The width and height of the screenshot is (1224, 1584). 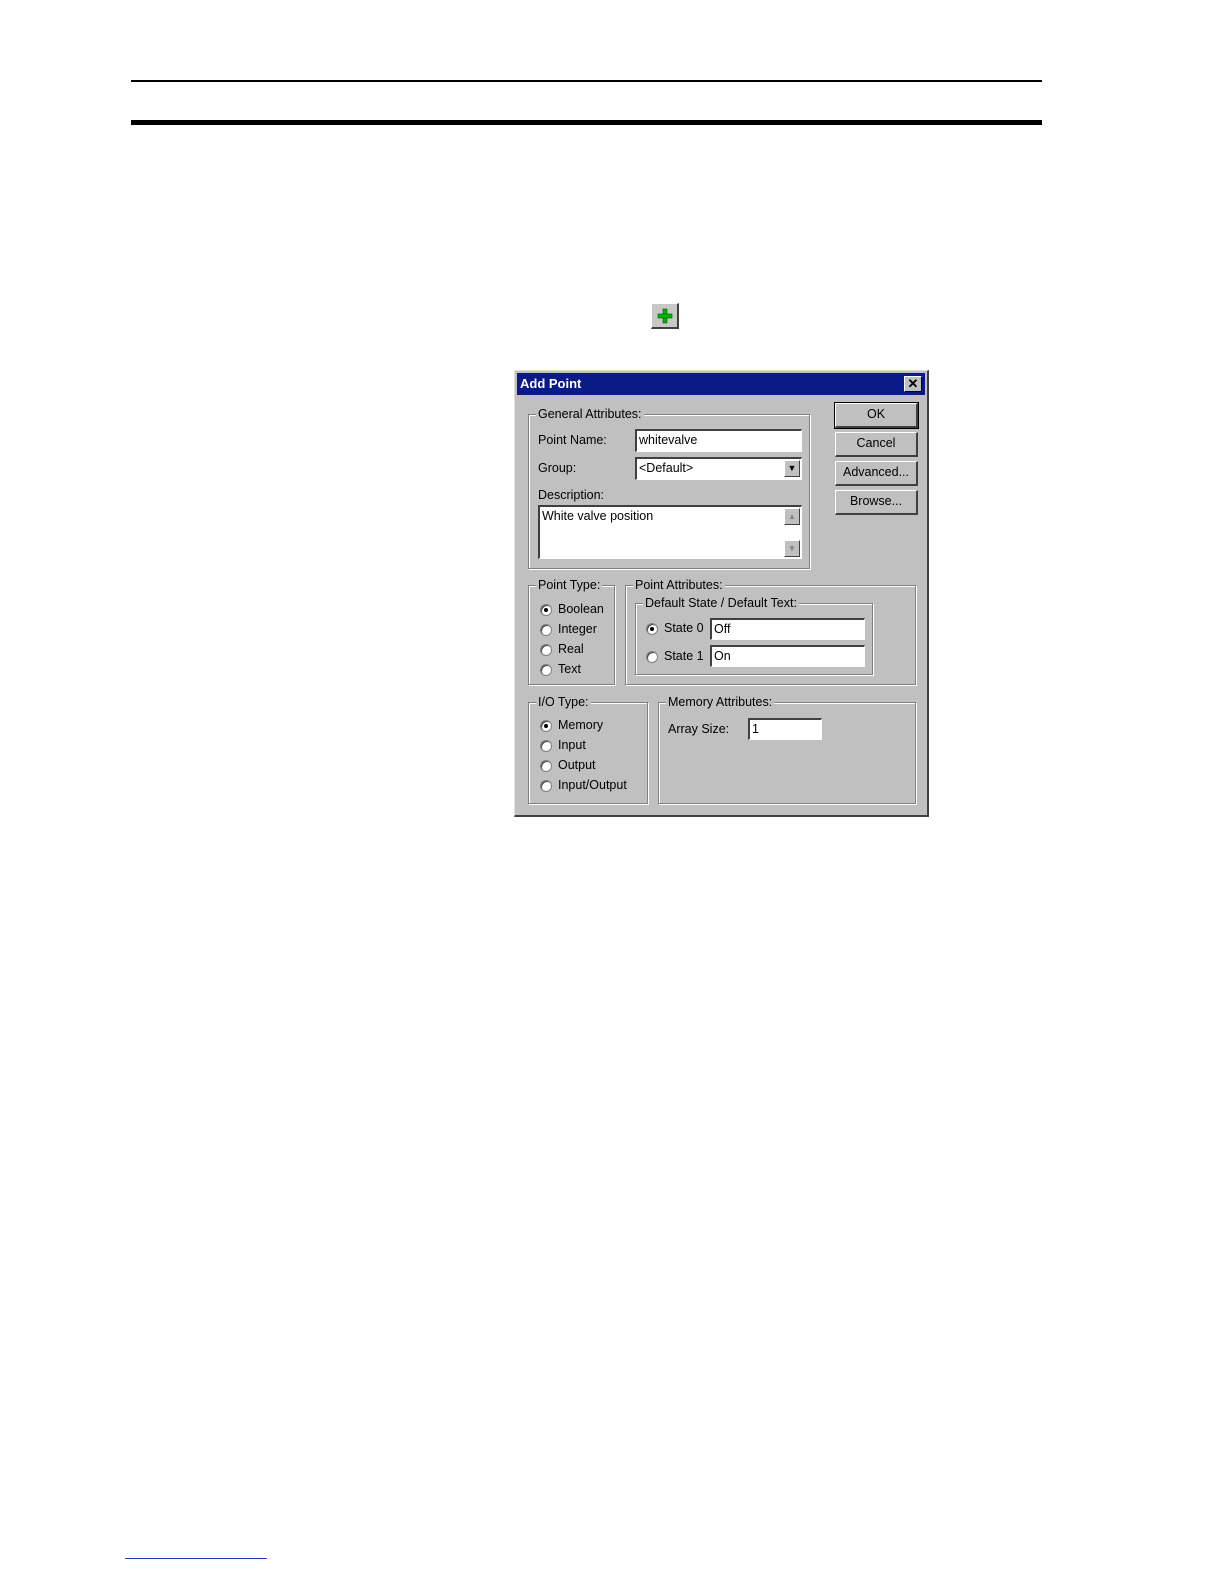 I want to click on header-rule-thin, so click(x=586, y=81).